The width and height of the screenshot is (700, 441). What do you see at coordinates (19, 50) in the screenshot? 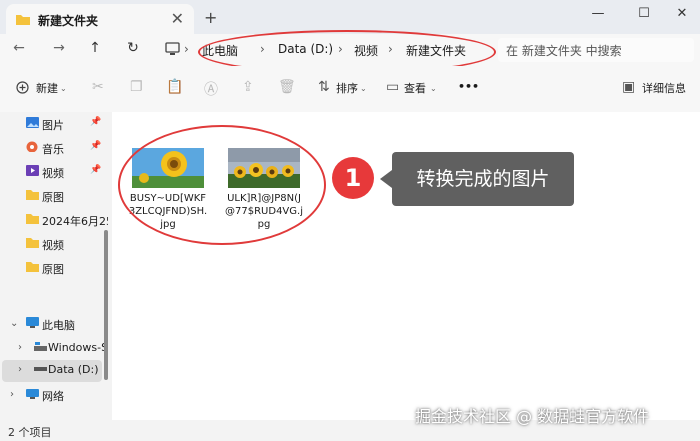
I see `back-button: ←` at bounding box center [19, 50].